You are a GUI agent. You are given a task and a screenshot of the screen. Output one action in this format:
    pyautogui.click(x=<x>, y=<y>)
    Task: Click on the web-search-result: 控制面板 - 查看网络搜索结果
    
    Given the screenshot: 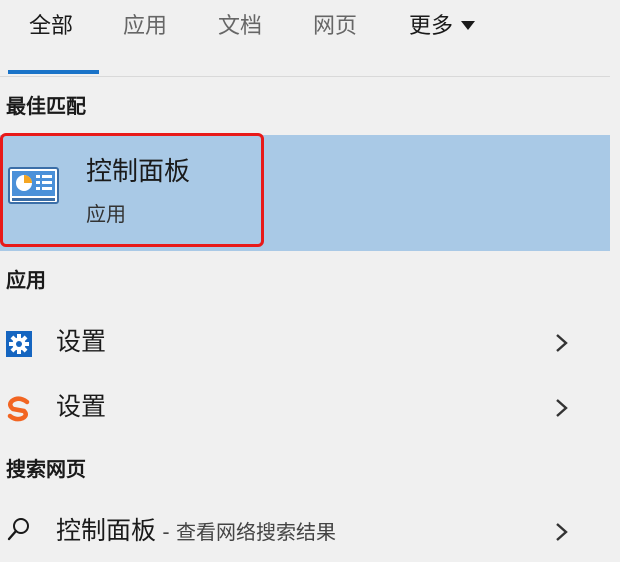 What is the action you would take?
    pyautogui.click(x=305, y=532)
    